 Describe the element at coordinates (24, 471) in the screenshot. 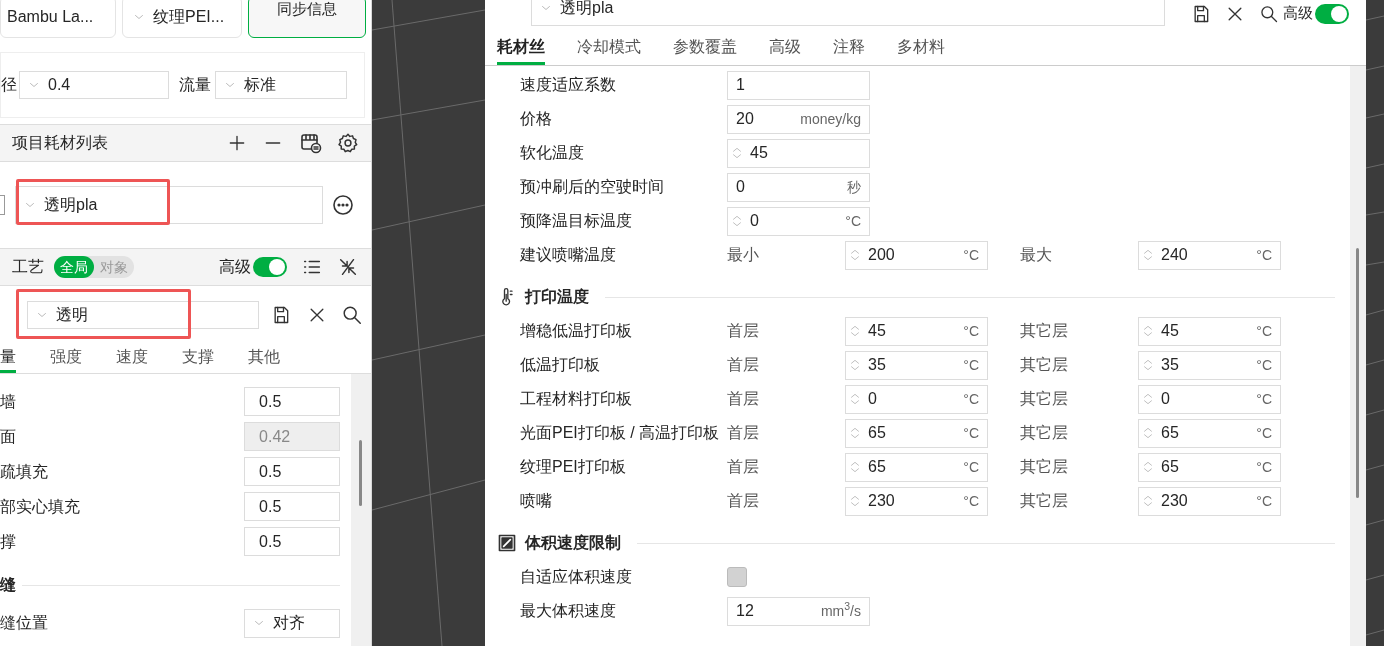

I see `setting-label: 疏填充` at that location.